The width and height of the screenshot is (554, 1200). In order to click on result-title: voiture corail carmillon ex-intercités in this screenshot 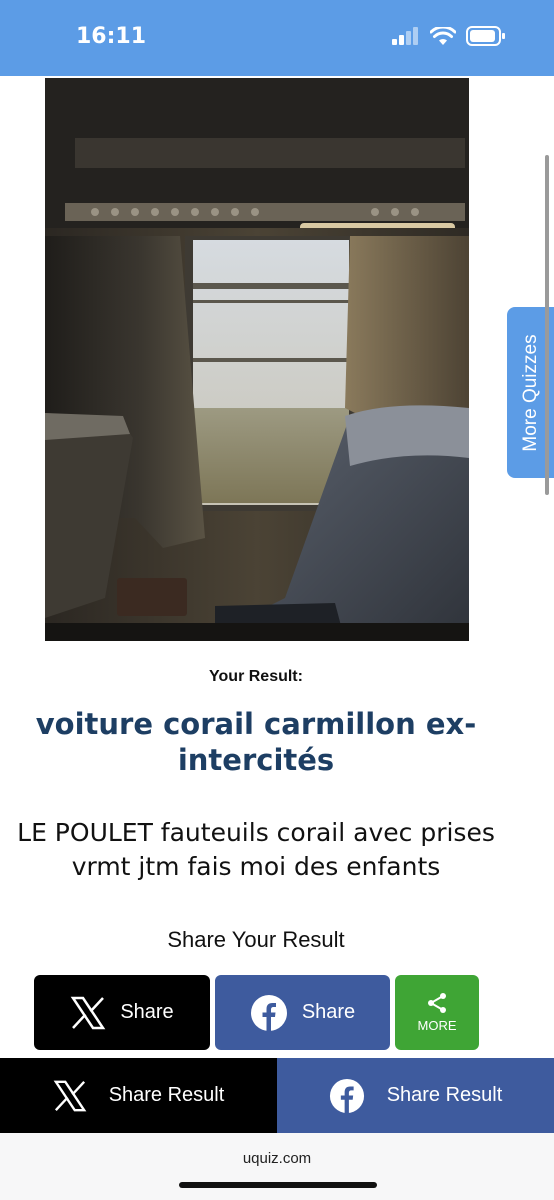, I will do `click(256, 742)`.